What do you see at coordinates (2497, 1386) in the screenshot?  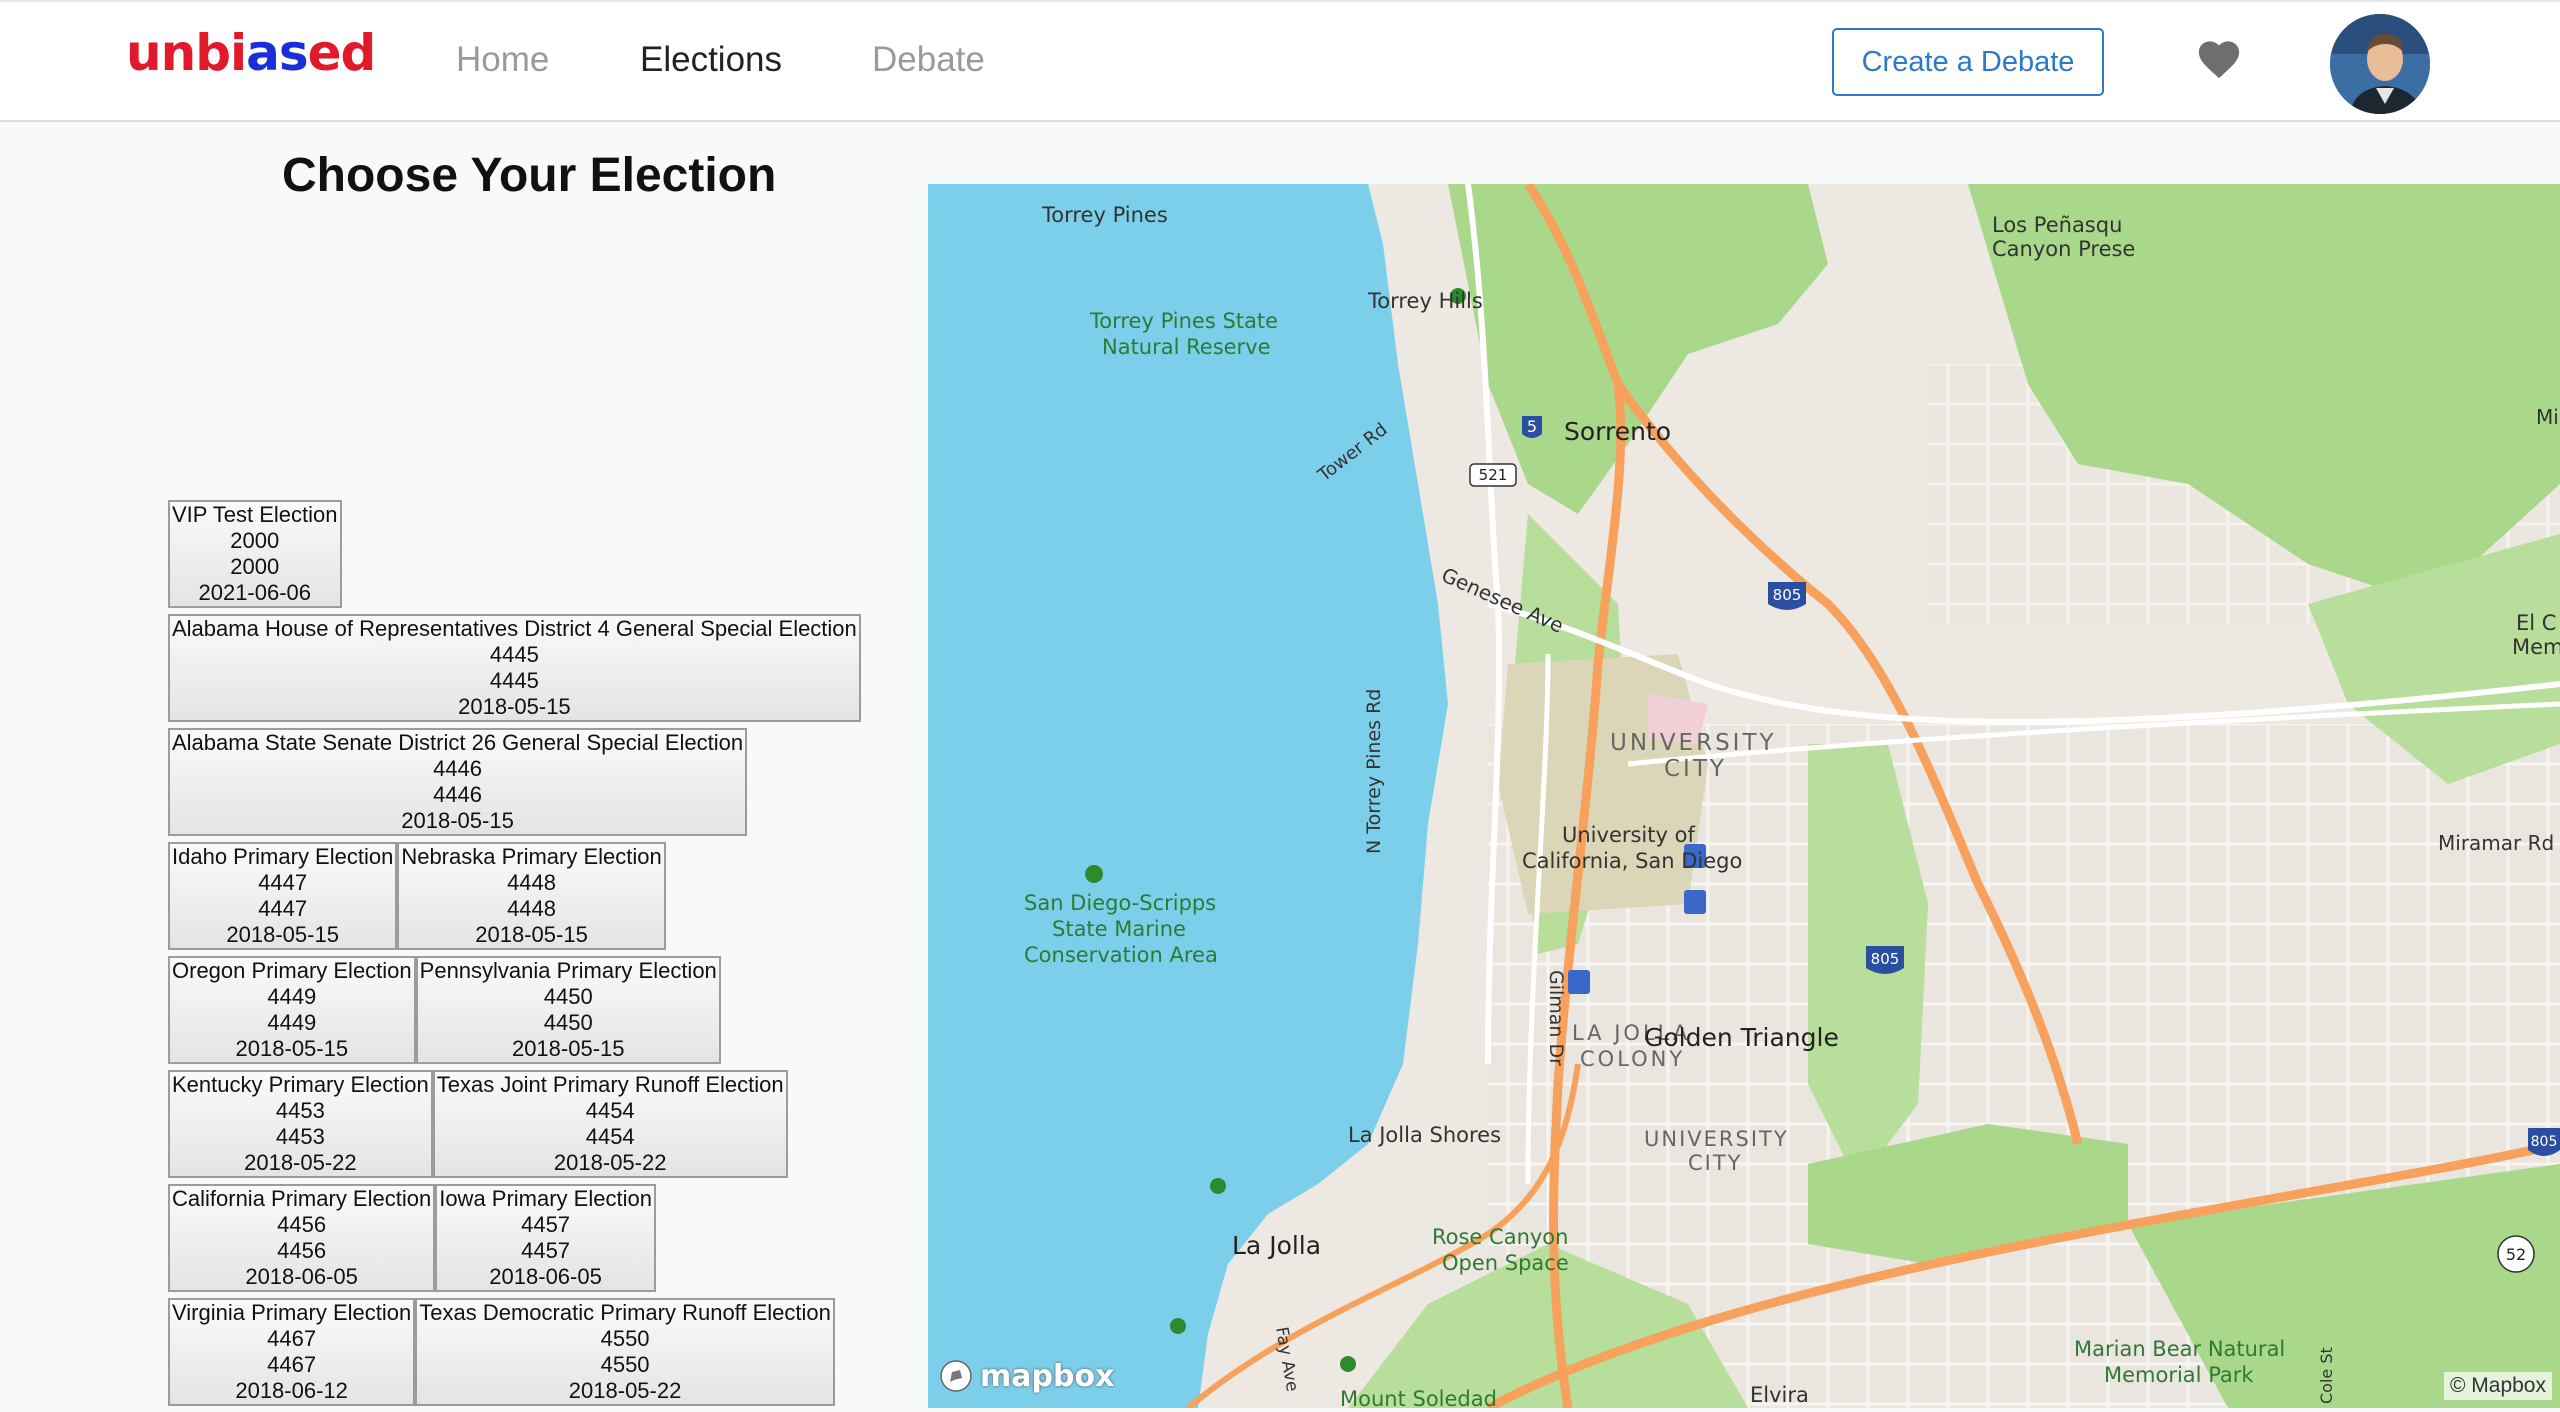 I see `map-attribution: © Mapbox` at bounding box center [2497, 1386].